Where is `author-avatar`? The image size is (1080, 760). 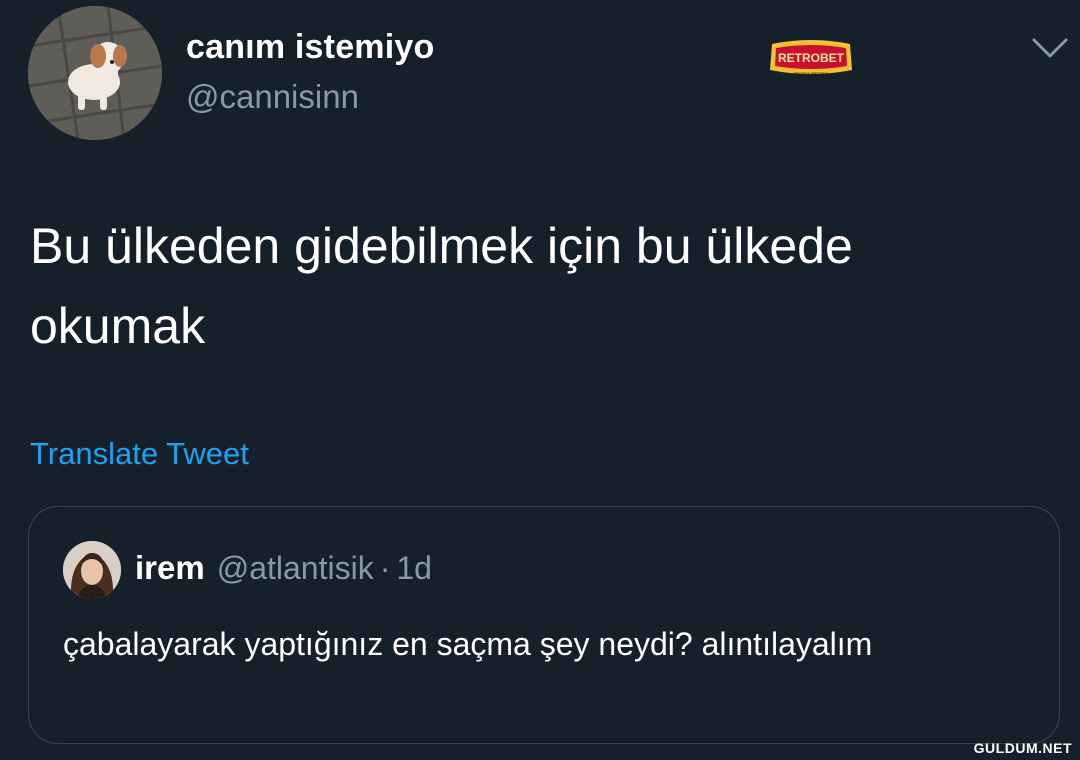
author-avatar is located at coordinates (95, 73).